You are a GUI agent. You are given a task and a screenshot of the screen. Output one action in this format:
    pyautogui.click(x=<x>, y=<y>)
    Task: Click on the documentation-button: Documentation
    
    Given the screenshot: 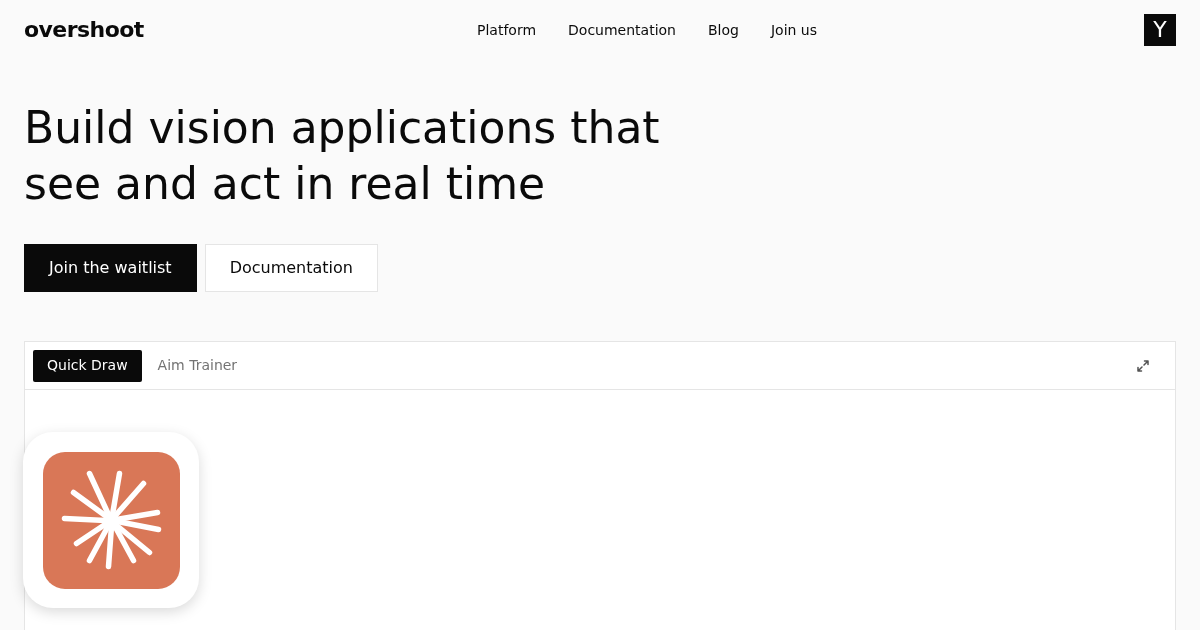 What is the action you would take?
    pyautogui.click(x=291, y=268)
    